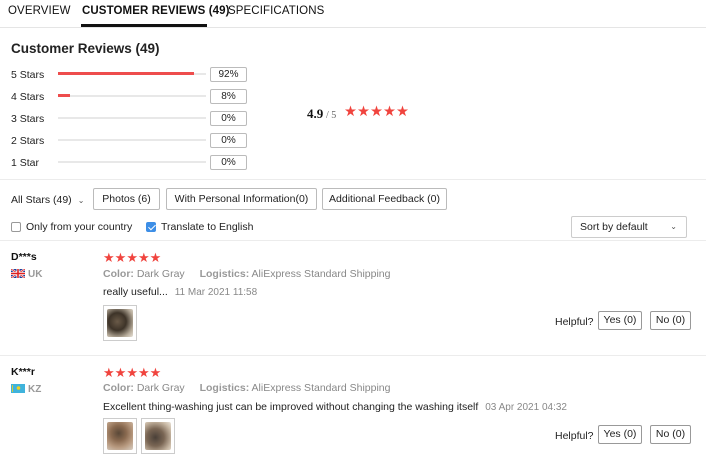  What do you see at coordinates (79, 227) in the screenshot?
I see `only-country-label: Only from your country` at bounding box center [79, 227].